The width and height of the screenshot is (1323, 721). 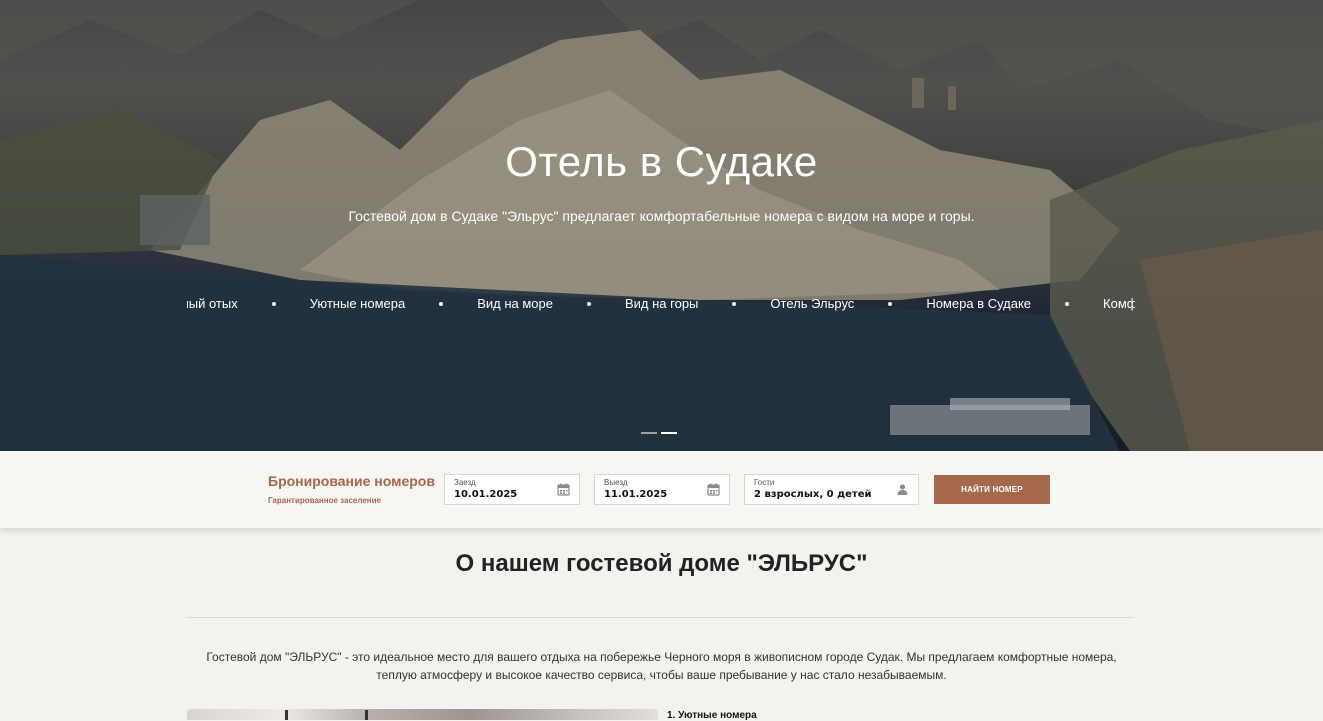 I want to click on guests-value: 2 взрослых, 0 детей, so click(x=813, y=494).